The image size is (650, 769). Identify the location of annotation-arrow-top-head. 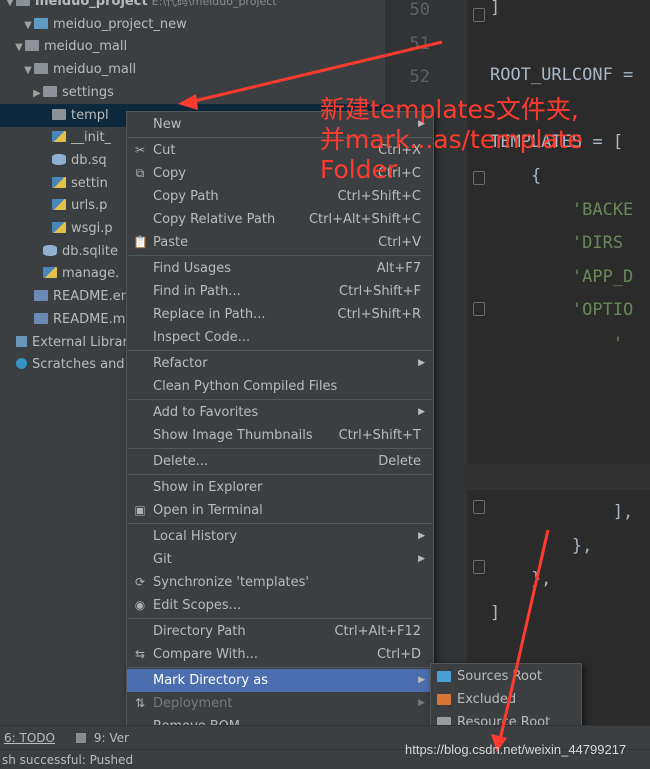
(188, 102).